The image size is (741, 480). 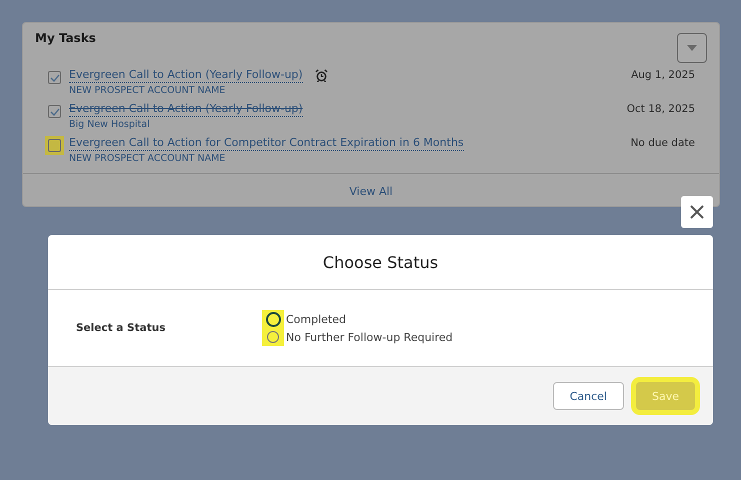 What do you see at coordinates (121, 328) in the screenshot?
I see `field-label: Select a Status` at bounding box center [121, 328].